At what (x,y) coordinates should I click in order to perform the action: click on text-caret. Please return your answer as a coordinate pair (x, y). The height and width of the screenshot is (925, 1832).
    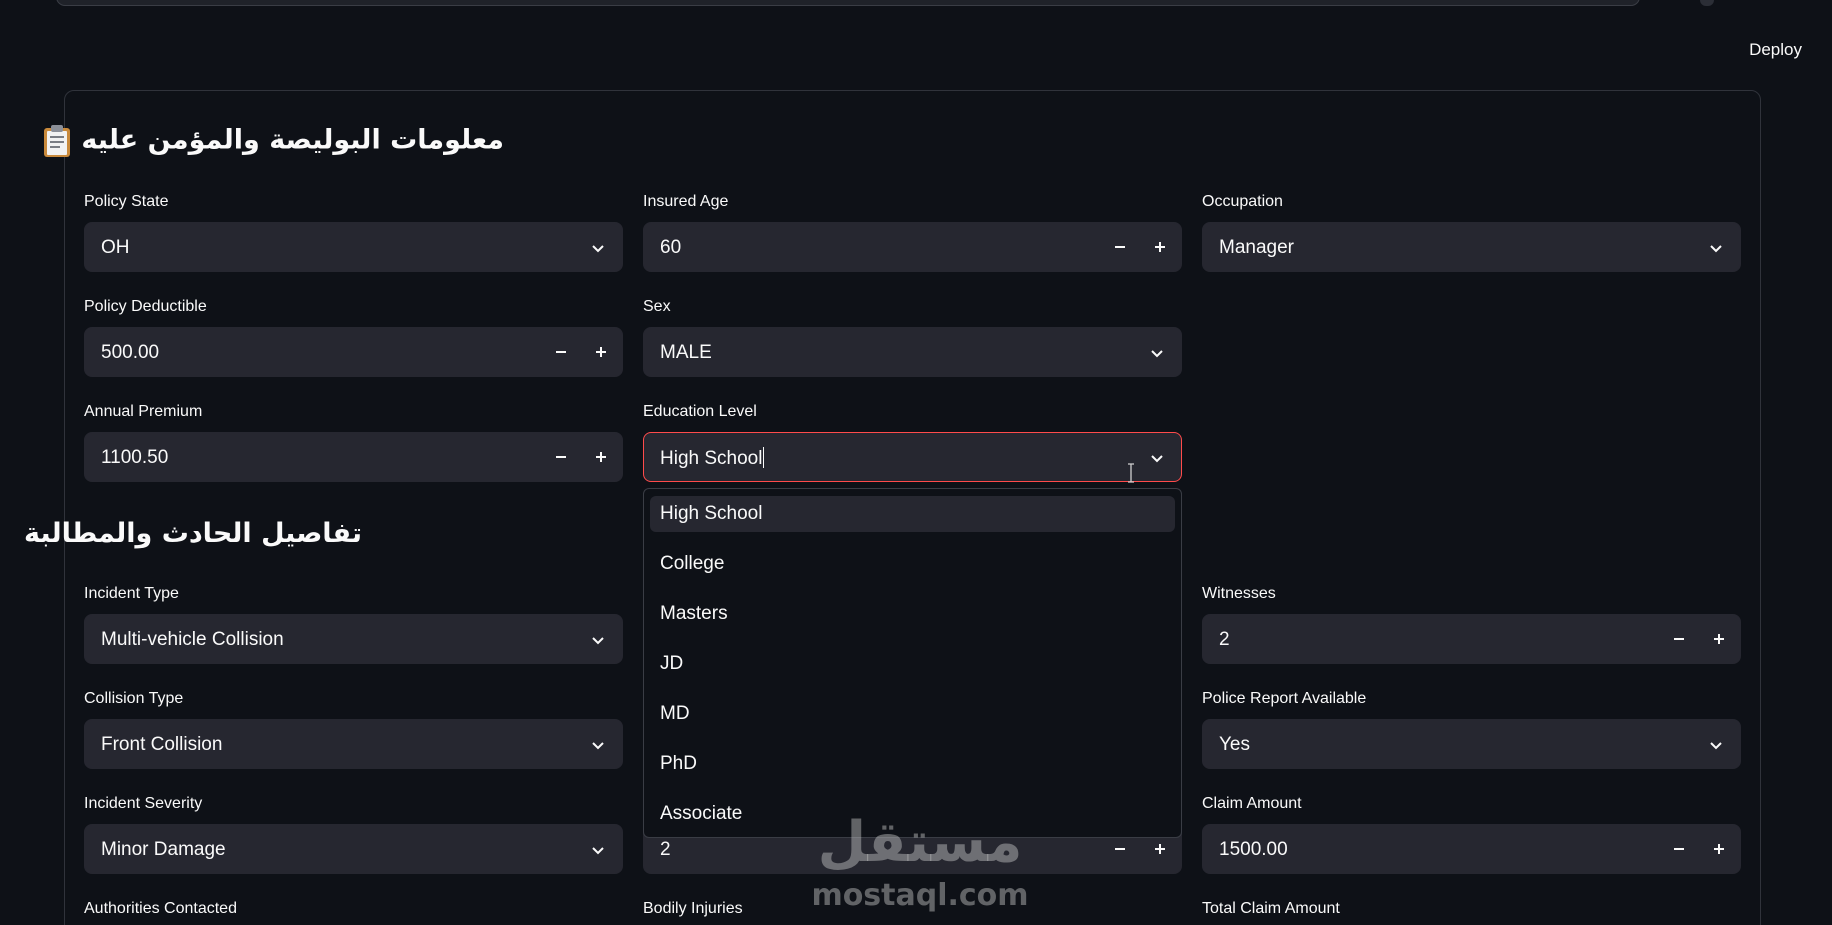
    Looking at the image, I should click on (764, 457).